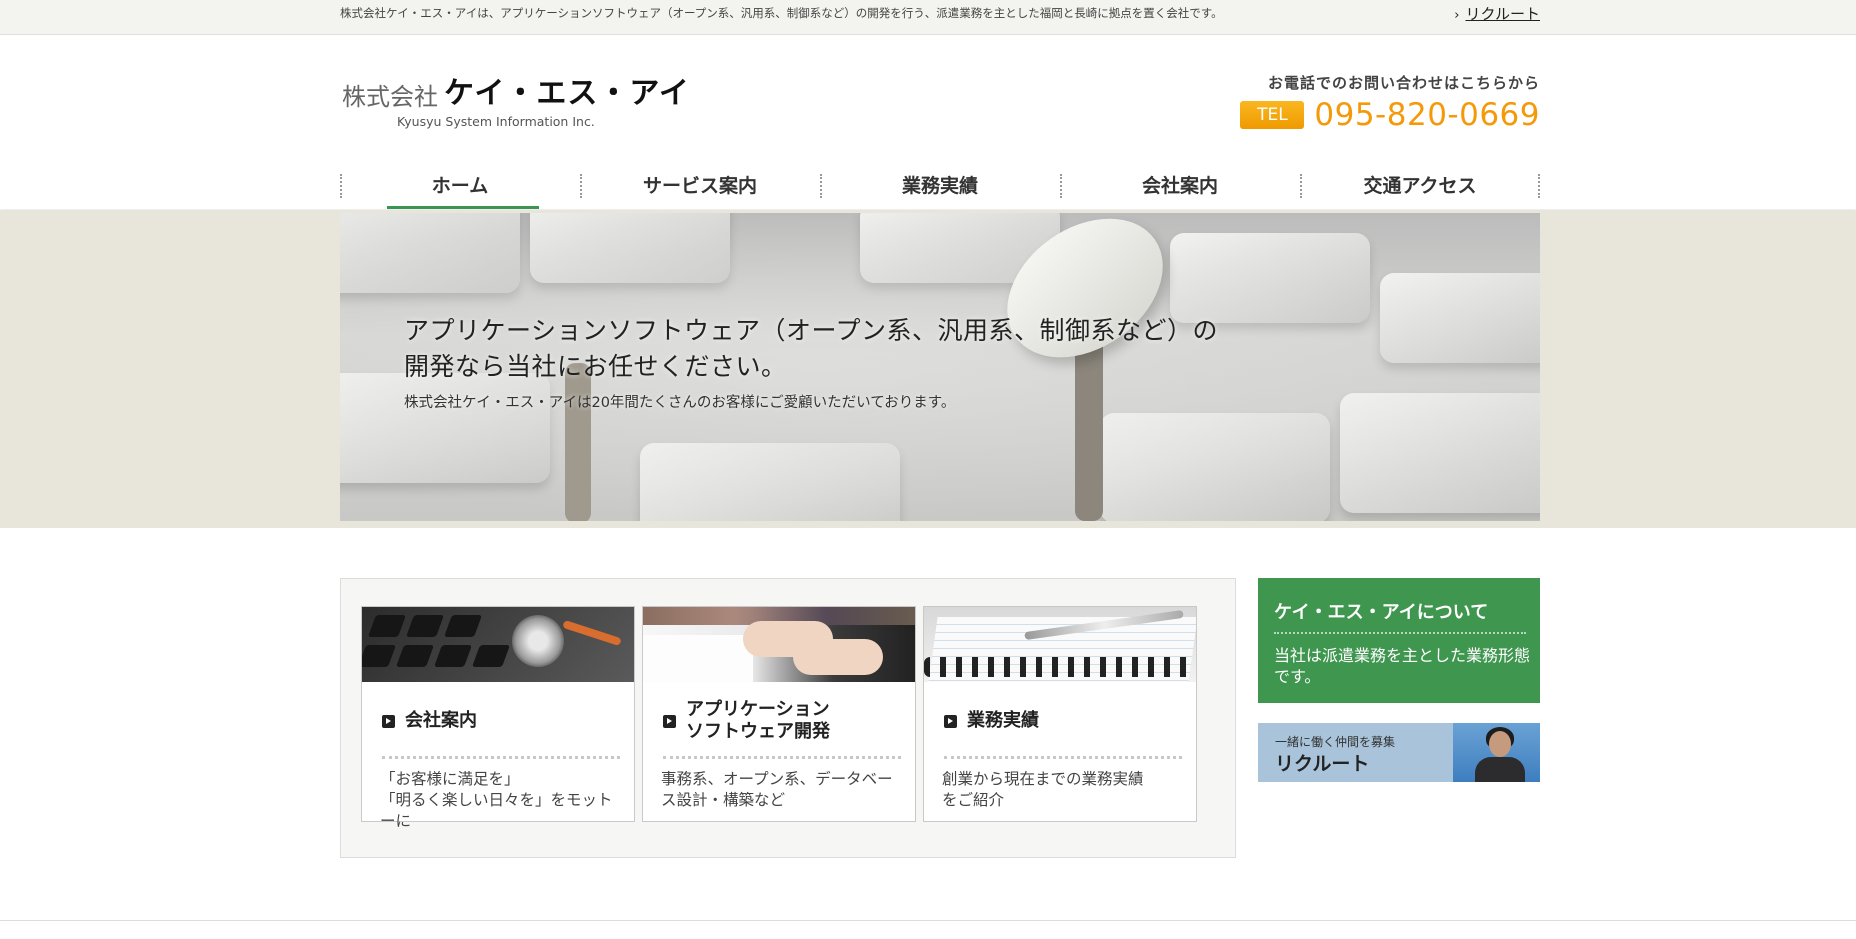 This screenshot has height=939, width=1856. I want to click on recruit-top-link: › リクルート, so click(1497, 13).